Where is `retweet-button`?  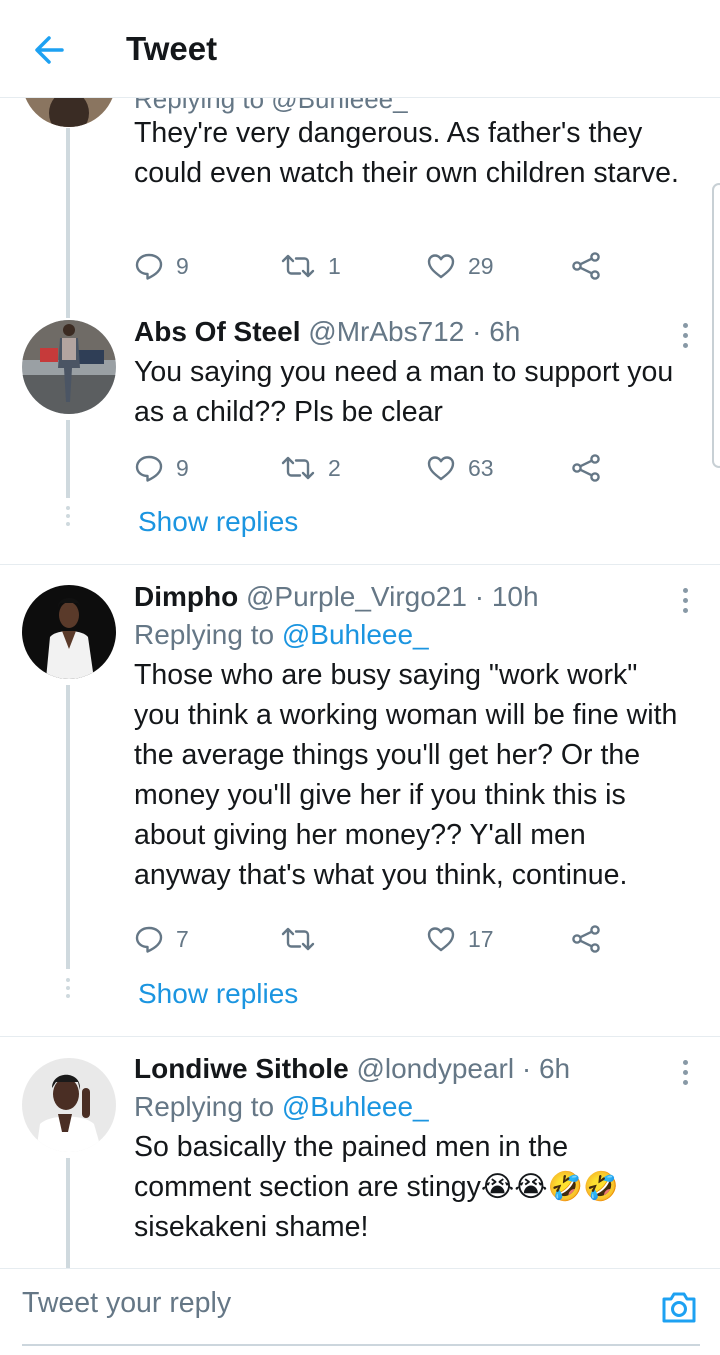 retweet-button is located at coordinates (304, 939).